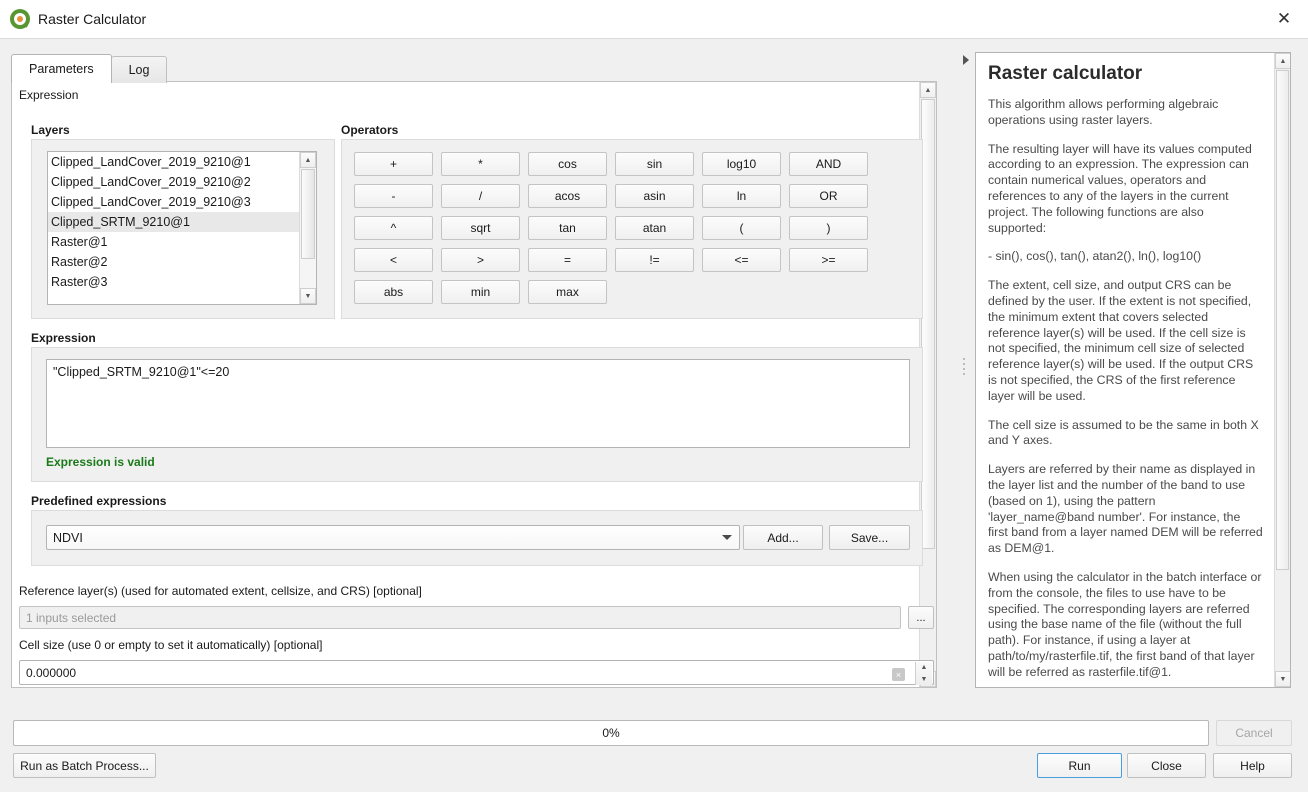 This screenshot has width=1308, height=792. What do you see at coordinates (480, 228) in the screenshot?
I see `operator-button: sqrt` at bounding box center [480, 228].